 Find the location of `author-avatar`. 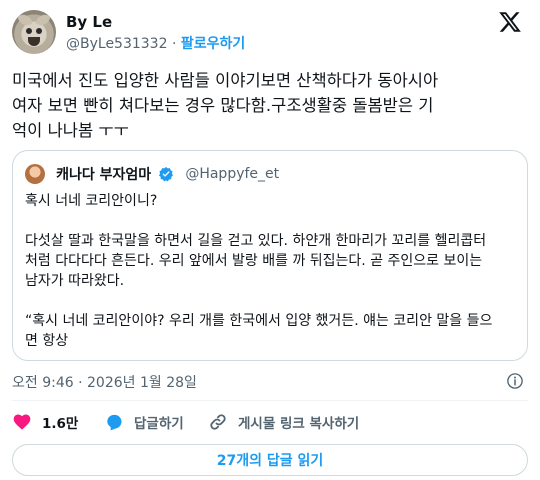

author-avatar is located at coordinates (34, 32).